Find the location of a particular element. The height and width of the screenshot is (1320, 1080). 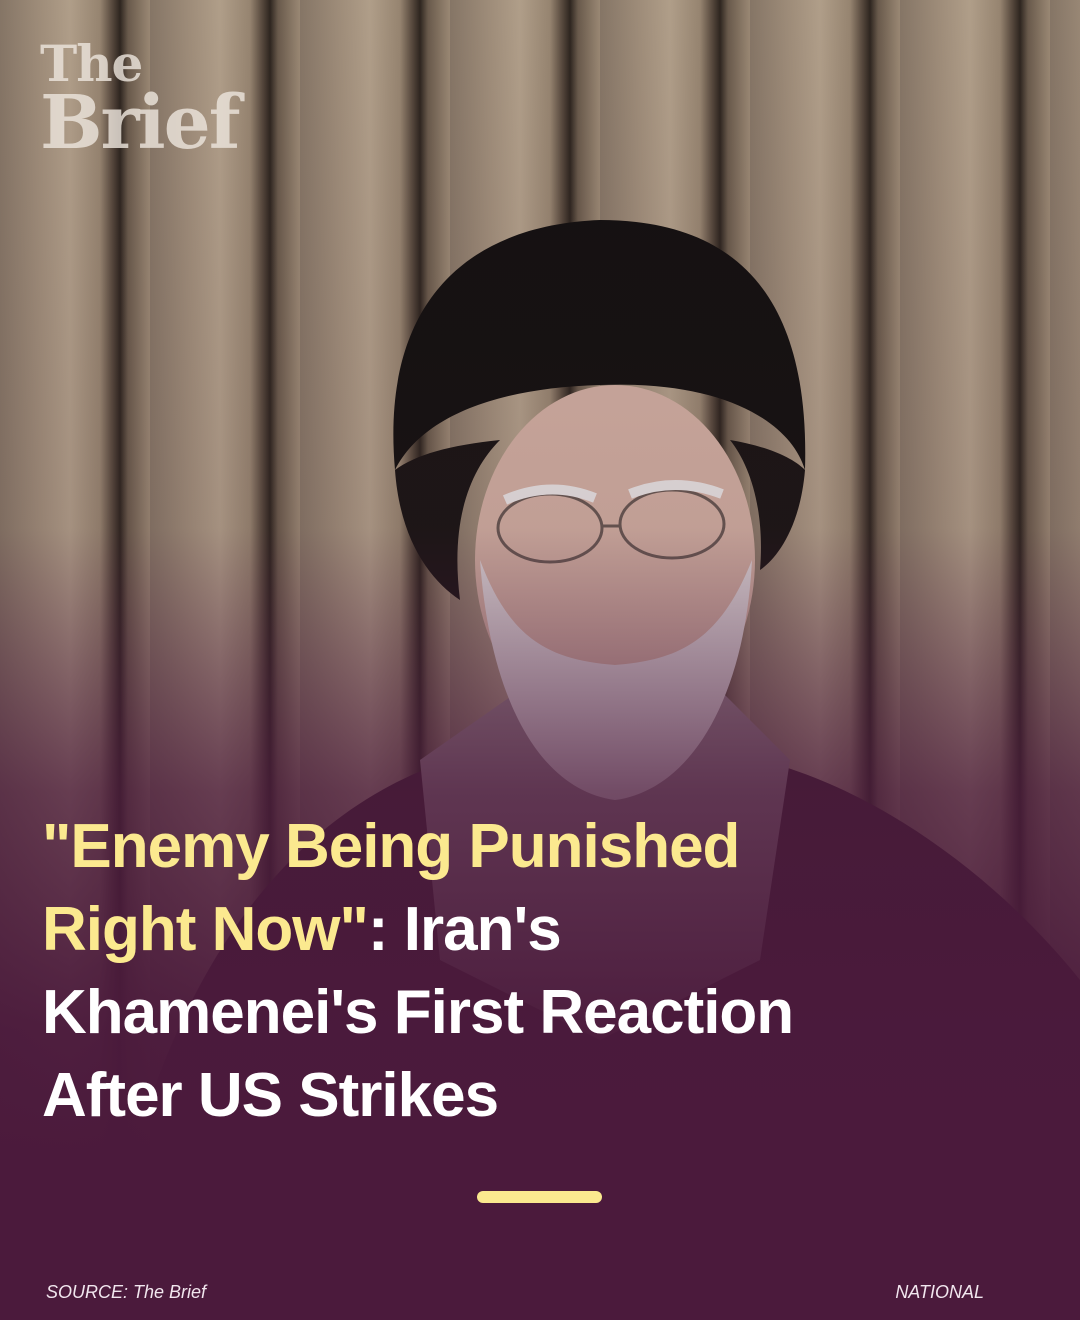

category-label: NATIONAL is located at coordinates (939, 1292).